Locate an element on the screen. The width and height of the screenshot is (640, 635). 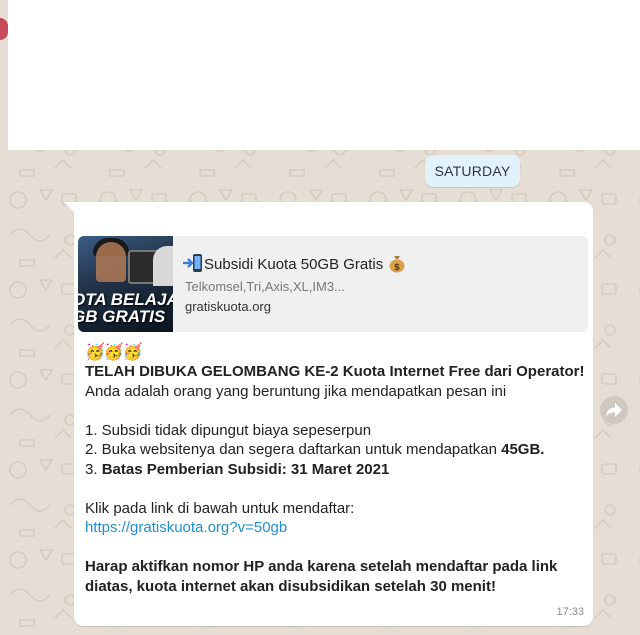
mobile-phone-arrow-icon is located at coordinates (193, 265).